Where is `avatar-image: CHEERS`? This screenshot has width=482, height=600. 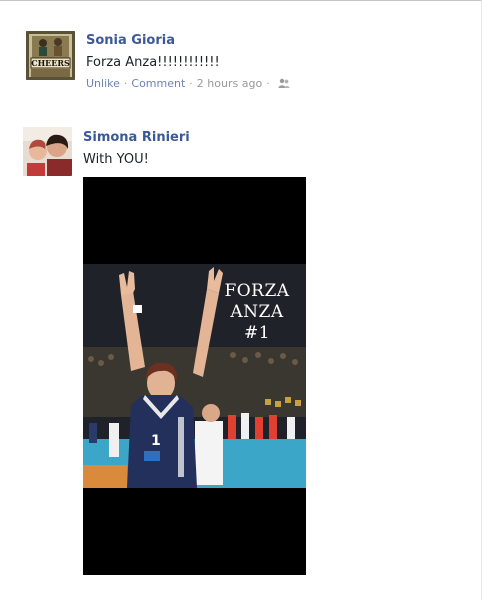
avatar-image: CHEERS is located at coordinates (50, 55).